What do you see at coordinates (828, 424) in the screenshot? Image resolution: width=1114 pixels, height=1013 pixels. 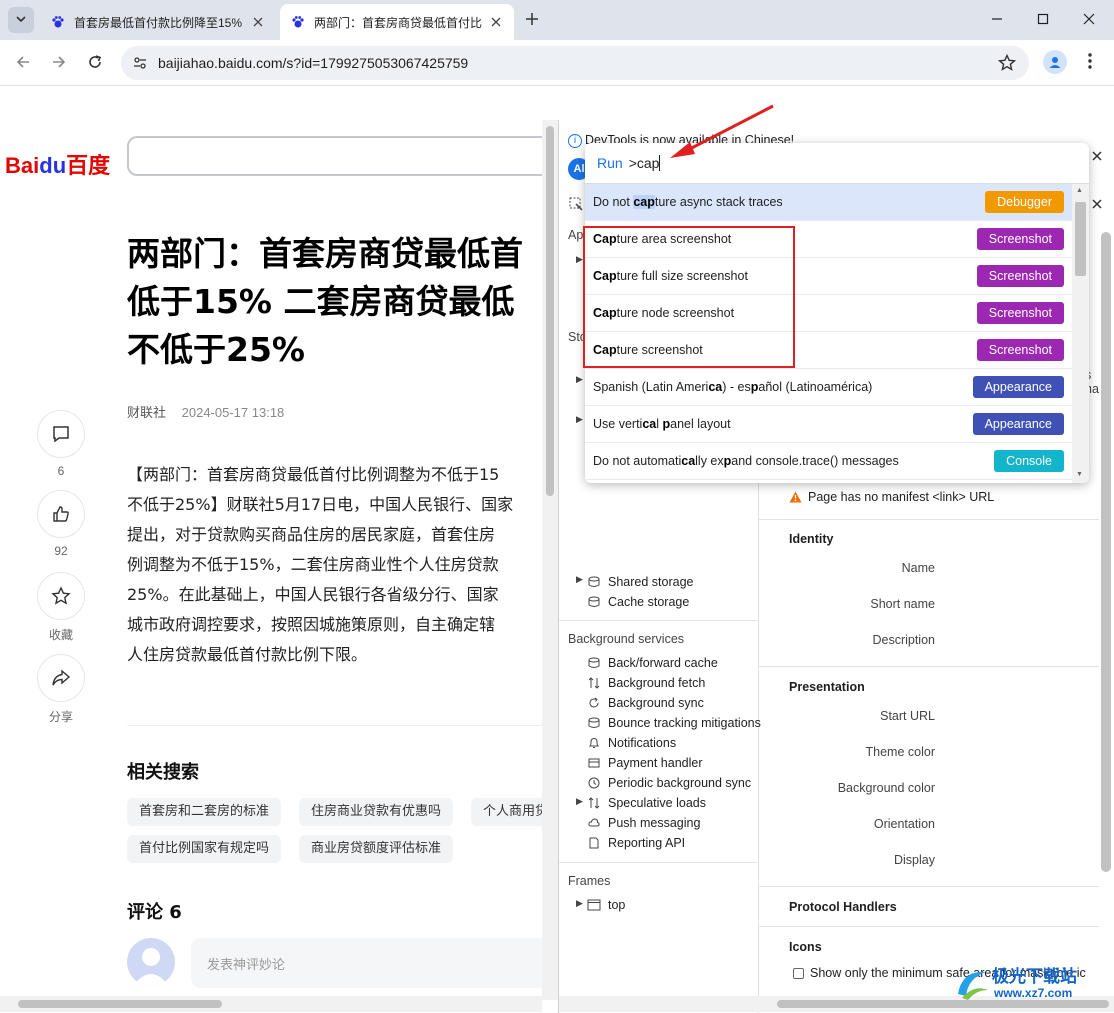 I see `command-item: Use vertical panel layout Appearance` at bounding box center [828, 424].